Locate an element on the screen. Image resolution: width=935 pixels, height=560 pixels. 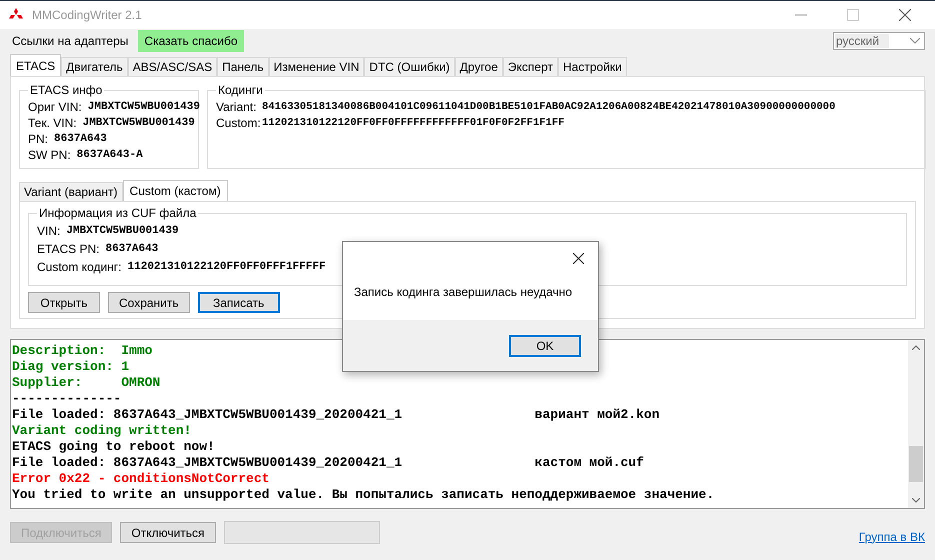
window-title: MMCodingWriter 2.1 is located at coordinates (87, 15).